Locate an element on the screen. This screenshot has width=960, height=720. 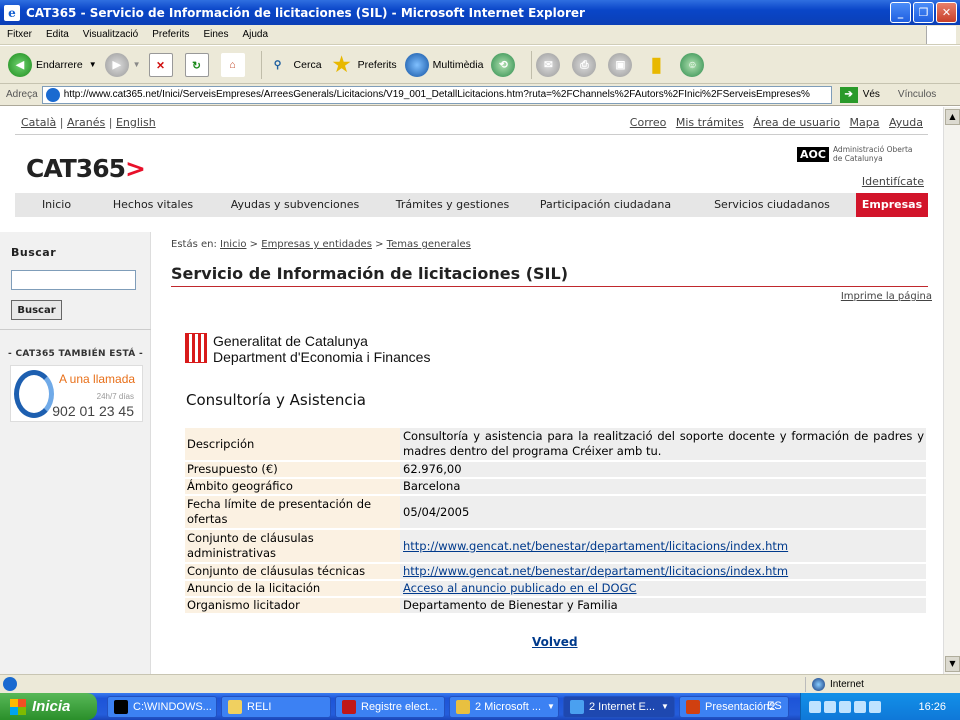
identify-link: Identifícate is located at coordinates (893, 181).